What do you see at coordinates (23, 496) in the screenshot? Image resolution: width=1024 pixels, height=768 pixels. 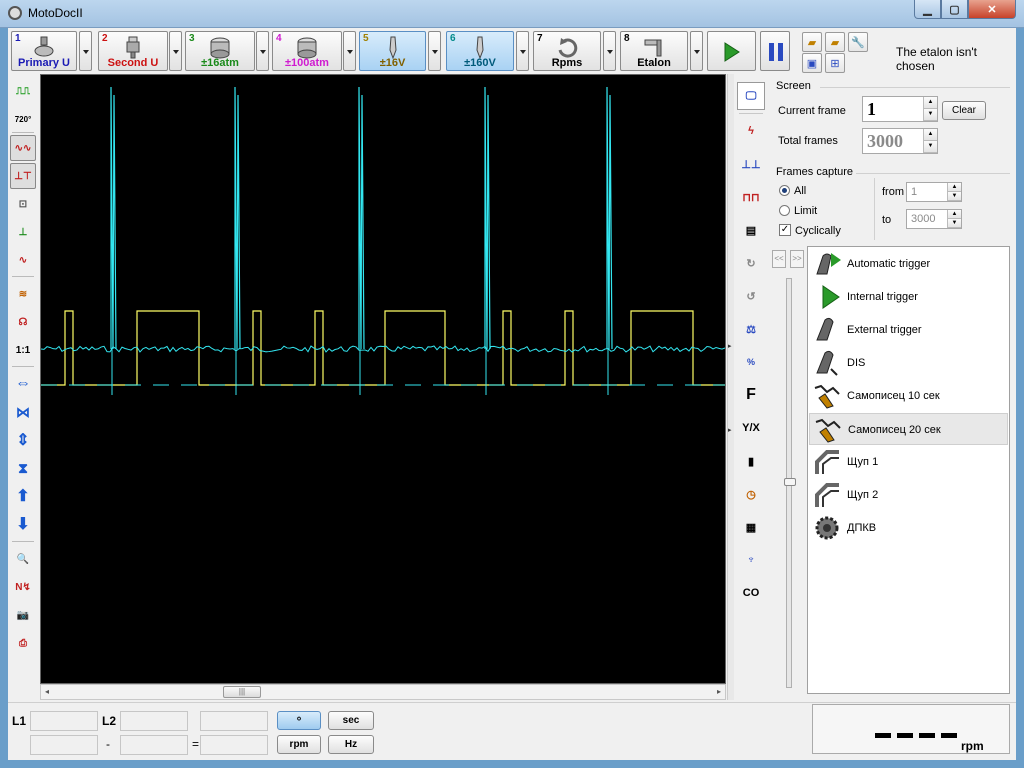 I see `move-up-button: ⬆` at bounding box center [23, 496].